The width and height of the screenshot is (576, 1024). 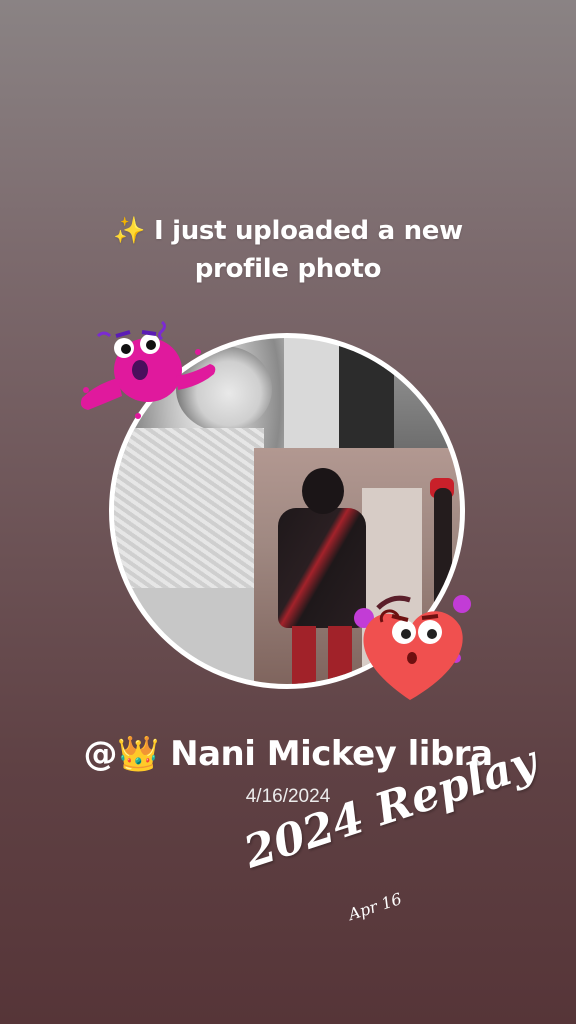 I want to click on headline-line-1: ✨ I just uploaded a new, so click(x=288, y=231).